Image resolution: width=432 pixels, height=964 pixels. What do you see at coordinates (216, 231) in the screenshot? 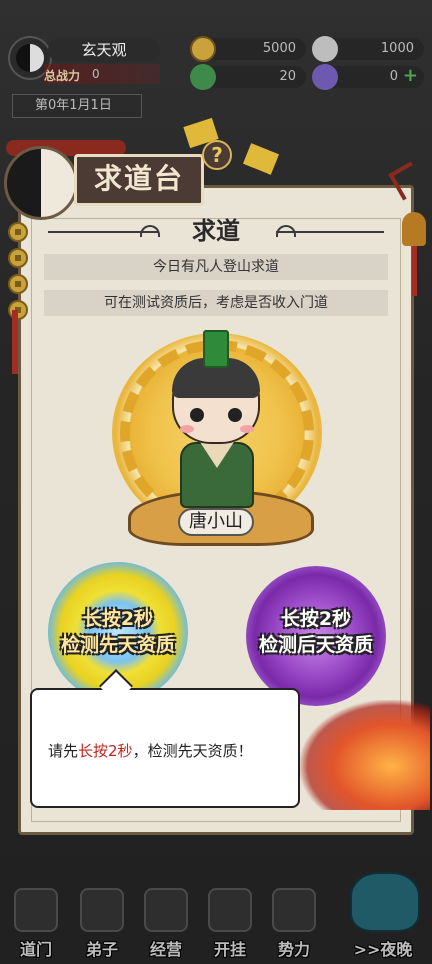
I see `section-title: 求道` at bounding box center [216, 231].